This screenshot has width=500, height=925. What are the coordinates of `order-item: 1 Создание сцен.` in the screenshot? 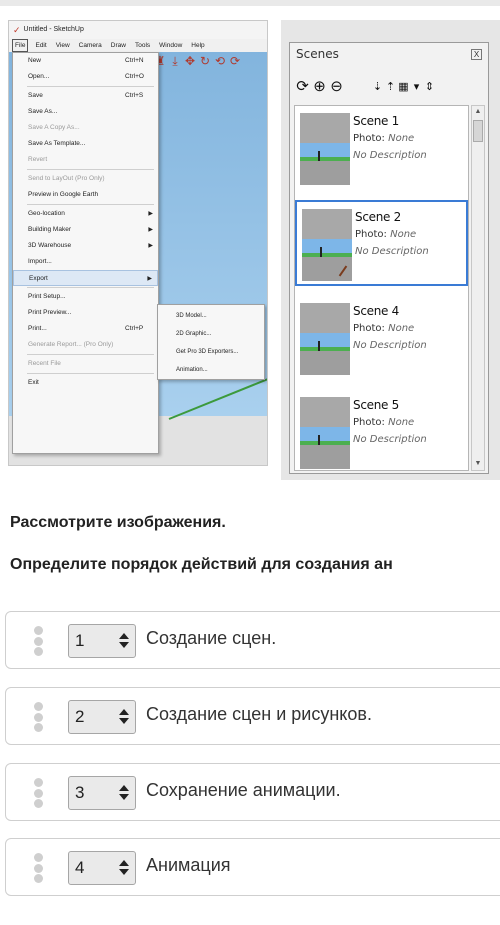 It's located at (252, 640).